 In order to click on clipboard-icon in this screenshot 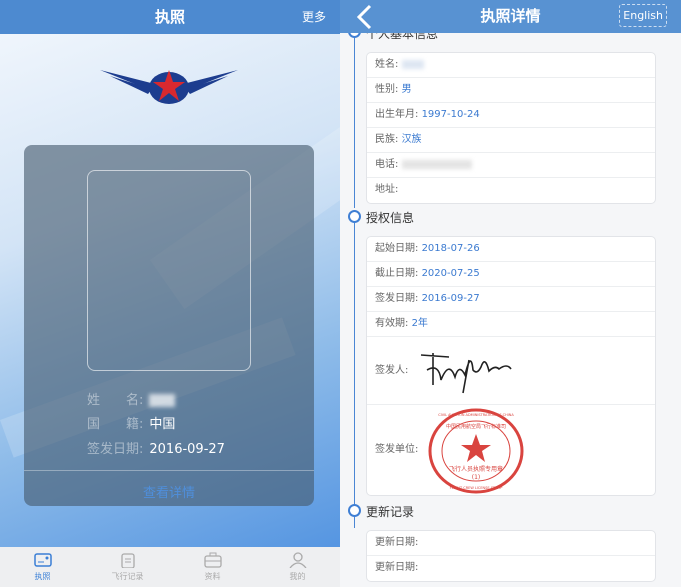, I will do `click(127, 560)`.